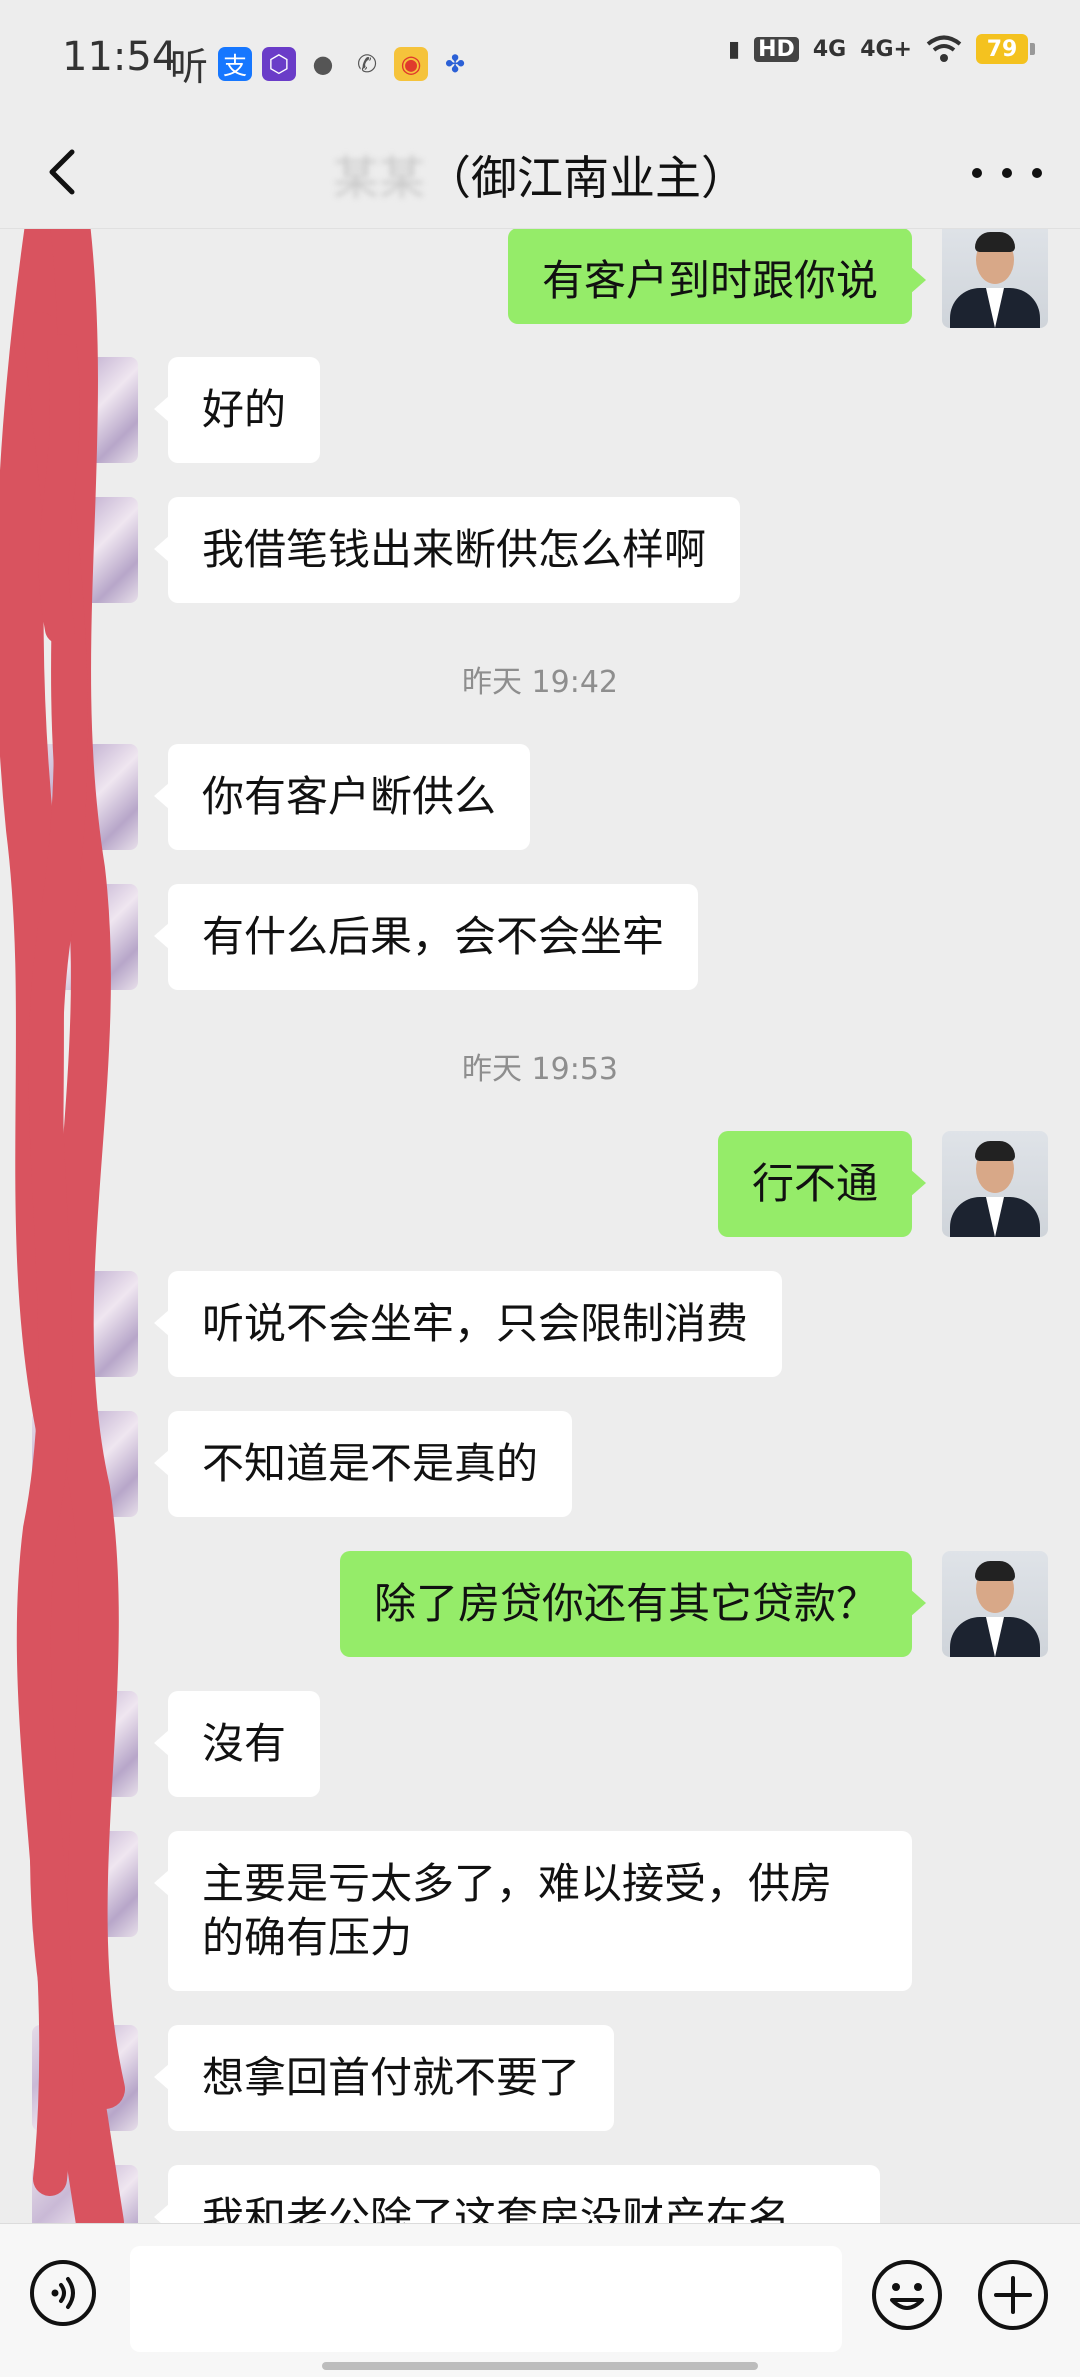 Image resolution: width=1080 pixels, height=2377 pixels. I want to click on status-left-text: 听, so click(189, 67).